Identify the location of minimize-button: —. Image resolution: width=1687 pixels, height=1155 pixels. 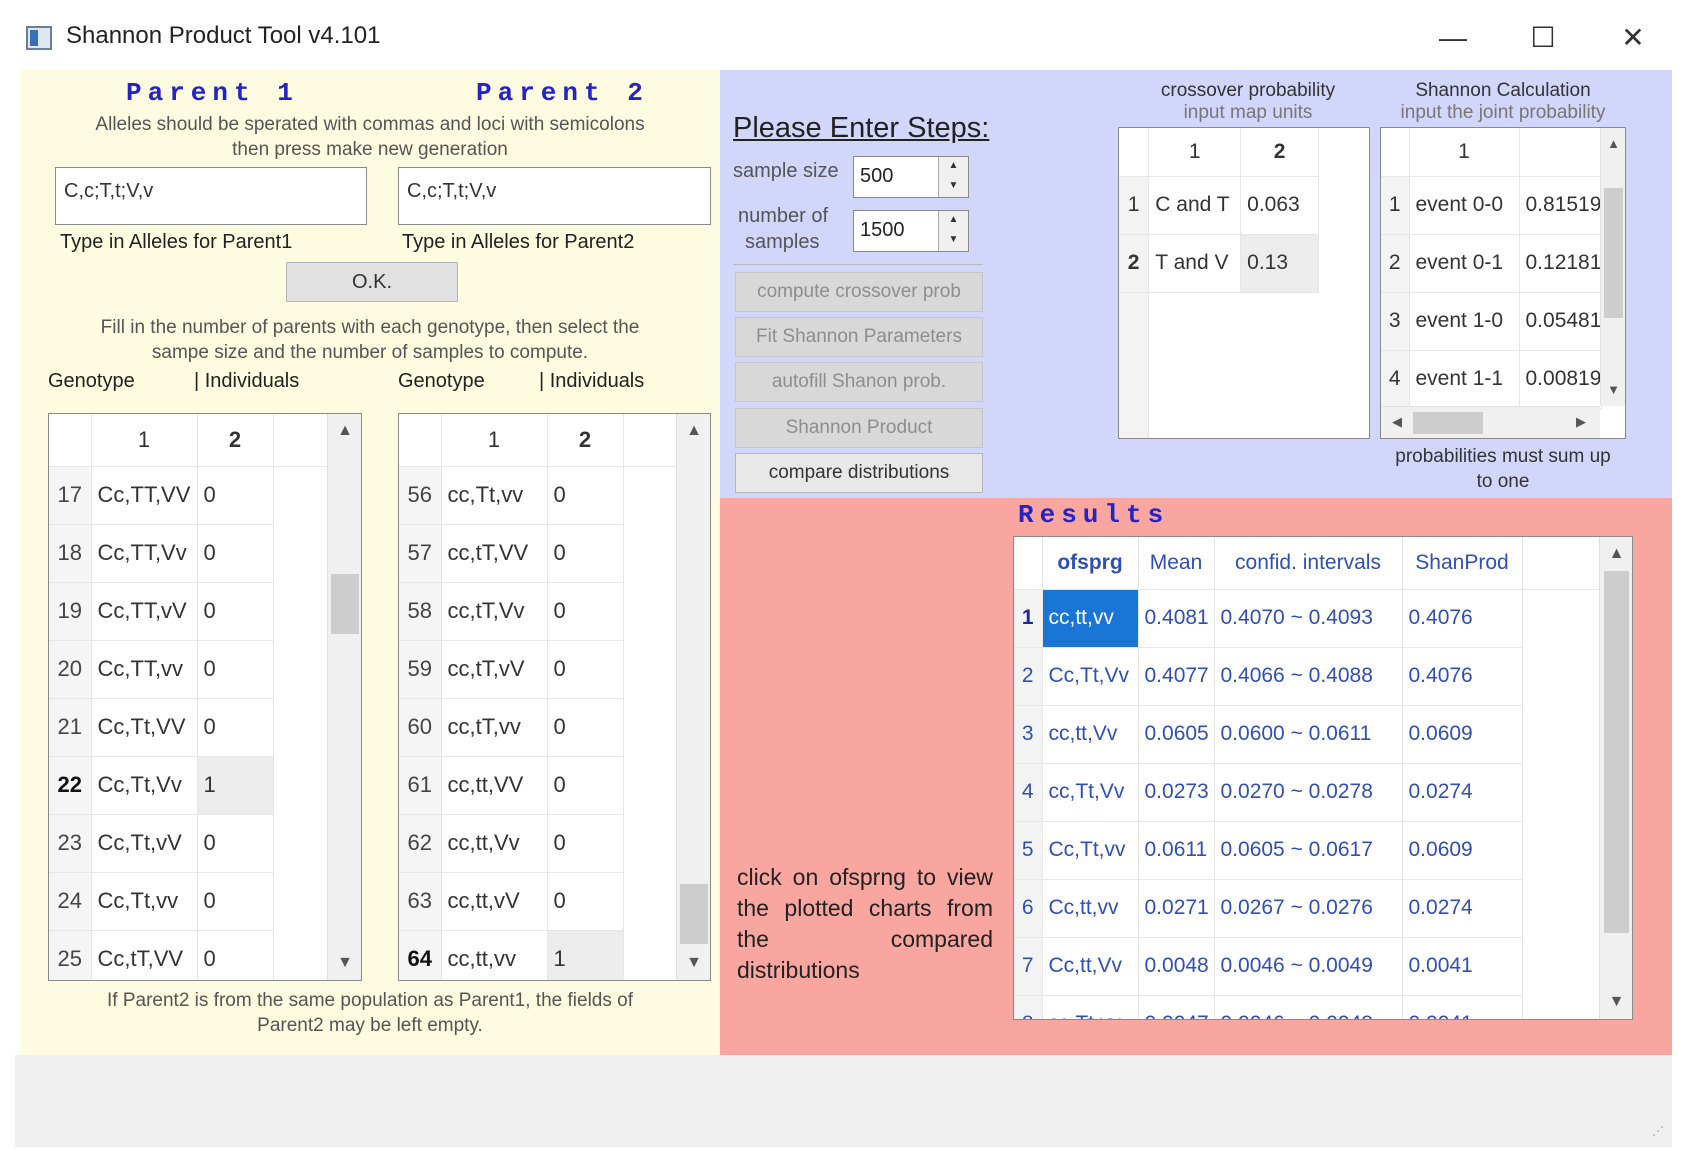
(1453, 38).